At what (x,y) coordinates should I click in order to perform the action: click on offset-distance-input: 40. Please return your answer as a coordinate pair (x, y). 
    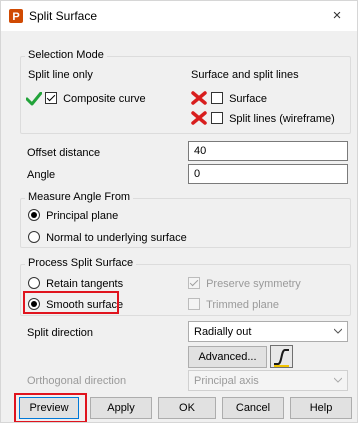
    Looking at the image, I should click on (268, 151).